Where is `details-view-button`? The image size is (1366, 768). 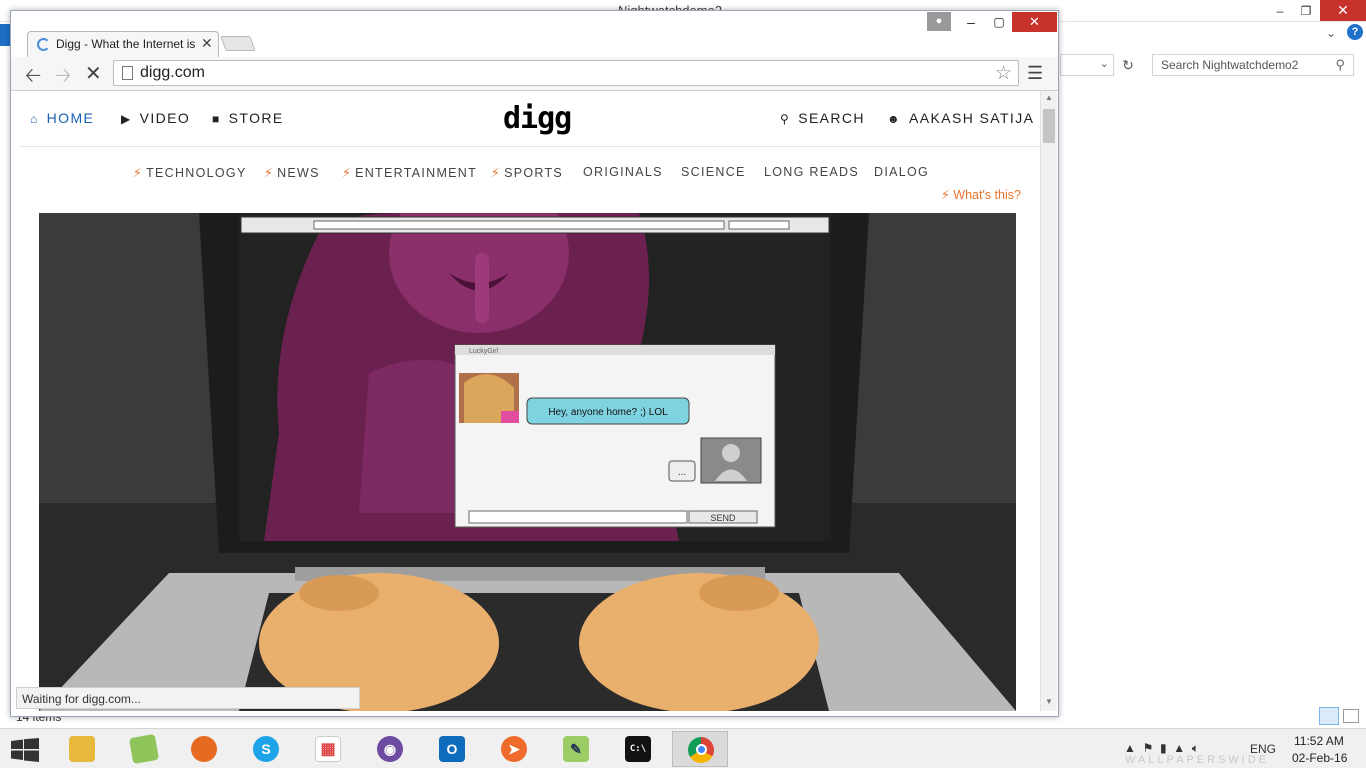
details-view-button is located at coordinates (1329, 716).